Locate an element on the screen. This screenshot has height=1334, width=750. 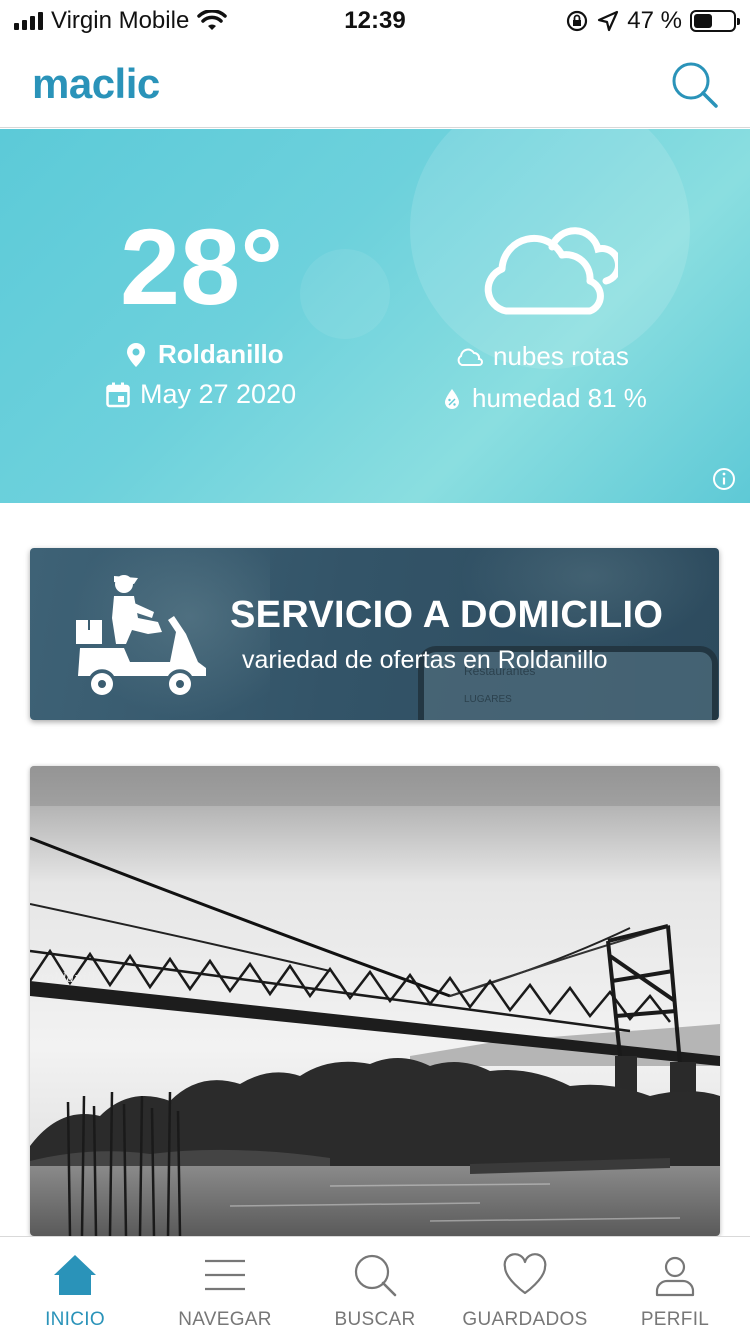
weather-condition: nubes rotas is located at coordinates (542, 356).